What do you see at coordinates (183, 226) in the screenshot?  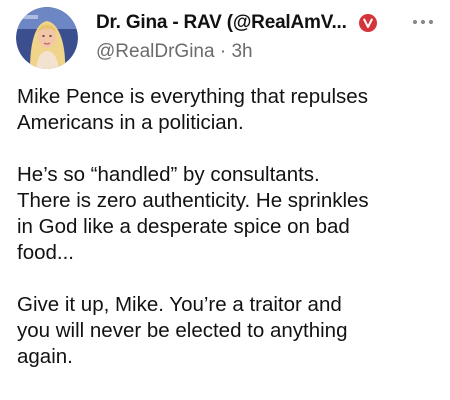 I see `text-line: in God like a desperate spice on bad` at bounding box center [183, 226].